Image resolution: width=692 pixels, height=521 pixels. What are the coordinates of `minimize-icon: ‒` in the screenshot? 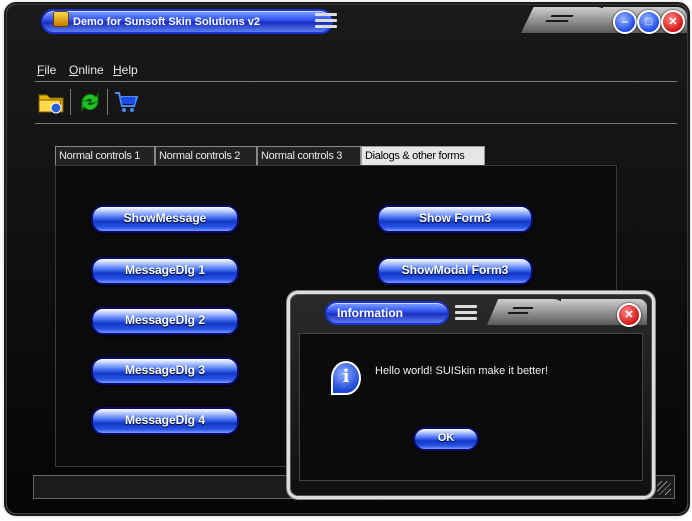 It's located at (625, 22).